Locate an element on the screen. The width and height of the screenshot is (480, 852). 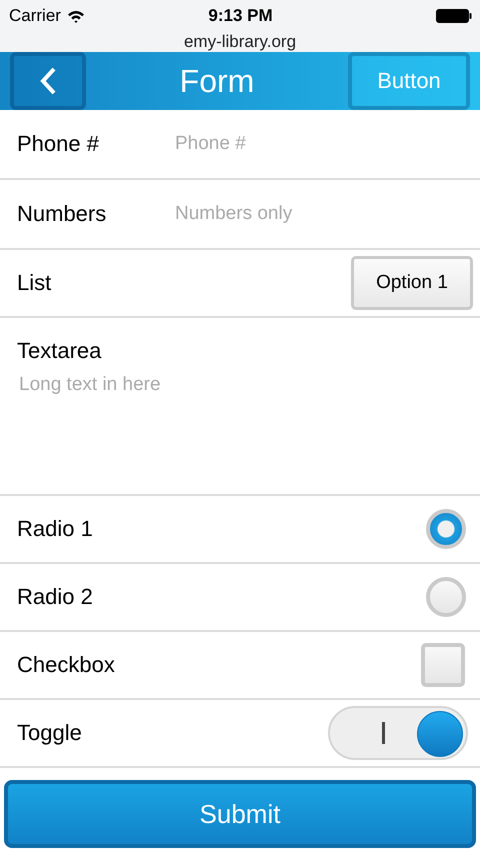
field-label: List is located at coordinates (34, 283).